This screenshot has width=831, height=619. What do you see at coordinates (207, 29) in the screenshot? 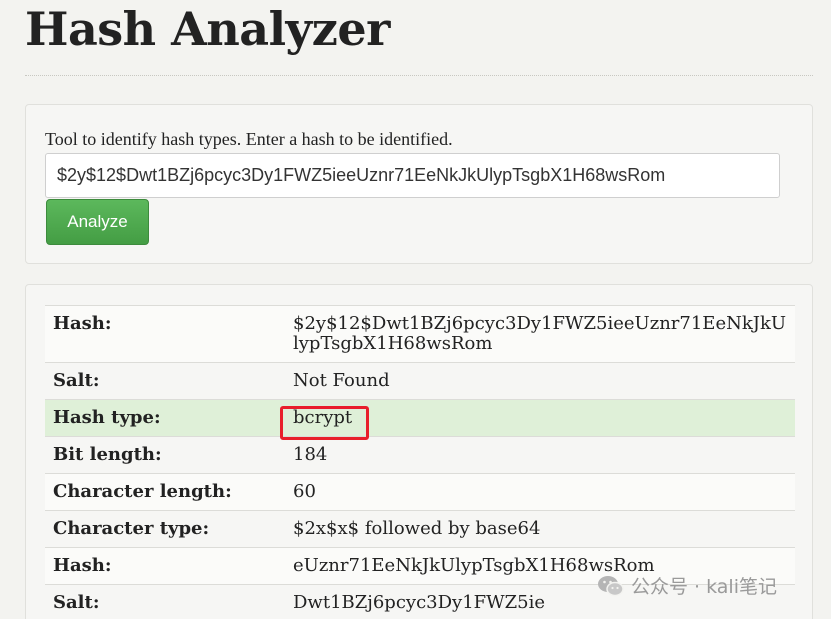
I see `page-title: Hash Analyzer` at bounding box center [207, 29].